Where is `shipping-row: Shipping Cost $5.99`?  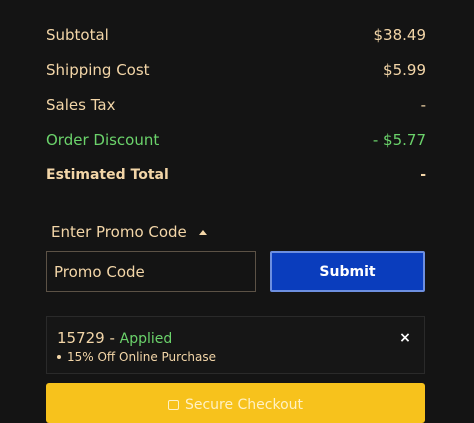
shipping-row: Shipping Cost $5.99 is located at coordinates (236, 70).